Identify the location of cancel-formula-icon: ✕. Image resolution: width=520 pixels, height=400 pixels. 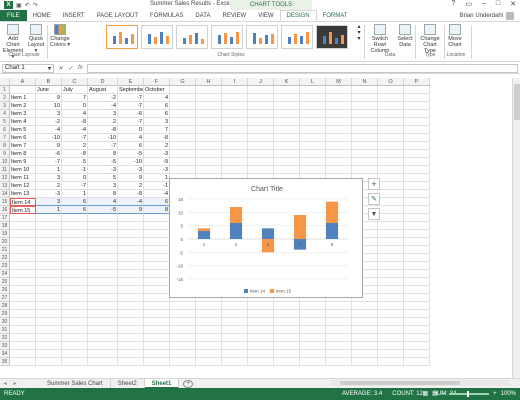
(60, 68).